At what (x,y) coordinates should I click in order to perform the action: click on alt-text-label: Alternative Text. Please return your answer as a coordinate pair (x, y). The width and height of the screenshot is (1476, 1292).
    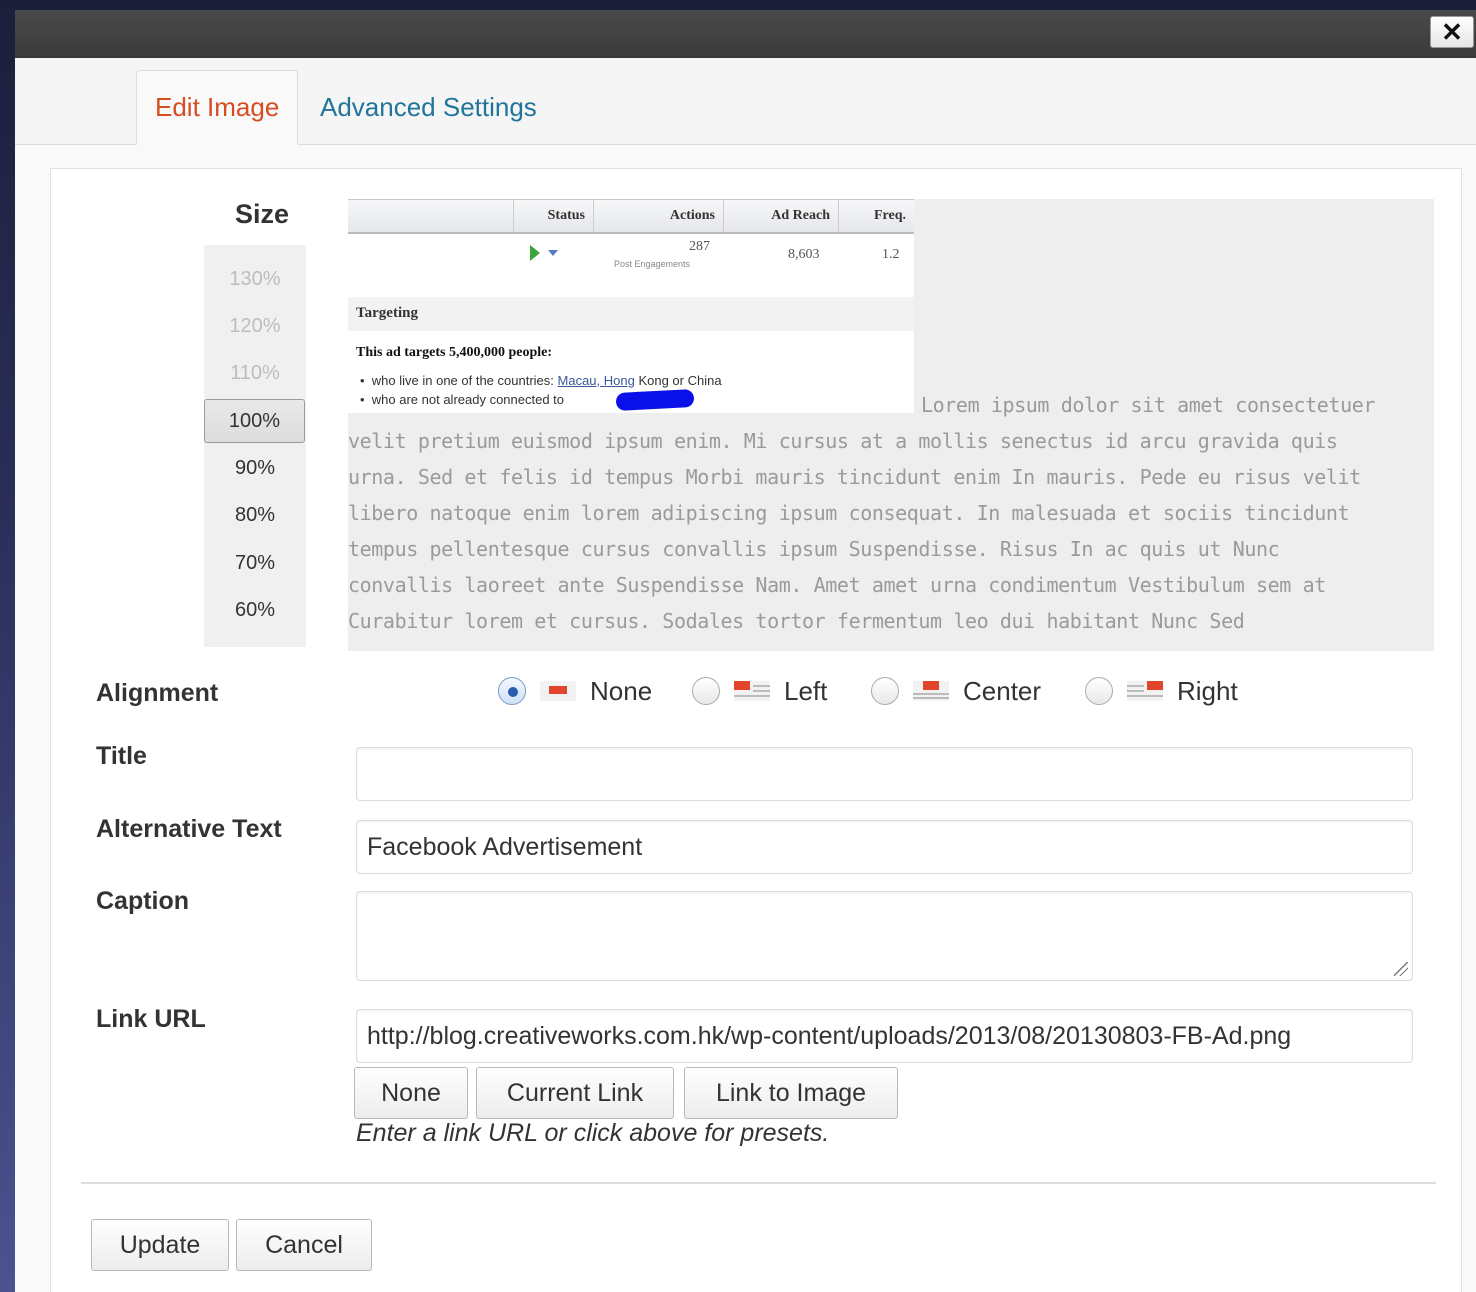
    Looking at the image, I should click on (189, 829).